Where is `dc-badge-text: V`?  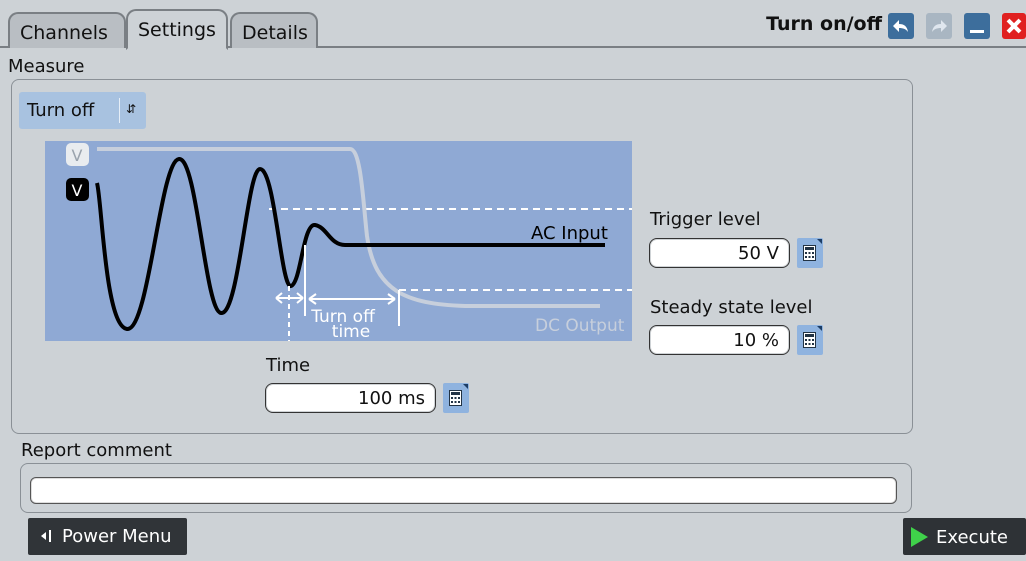
dc-badge-text: V is located at coordinates (77, 155).